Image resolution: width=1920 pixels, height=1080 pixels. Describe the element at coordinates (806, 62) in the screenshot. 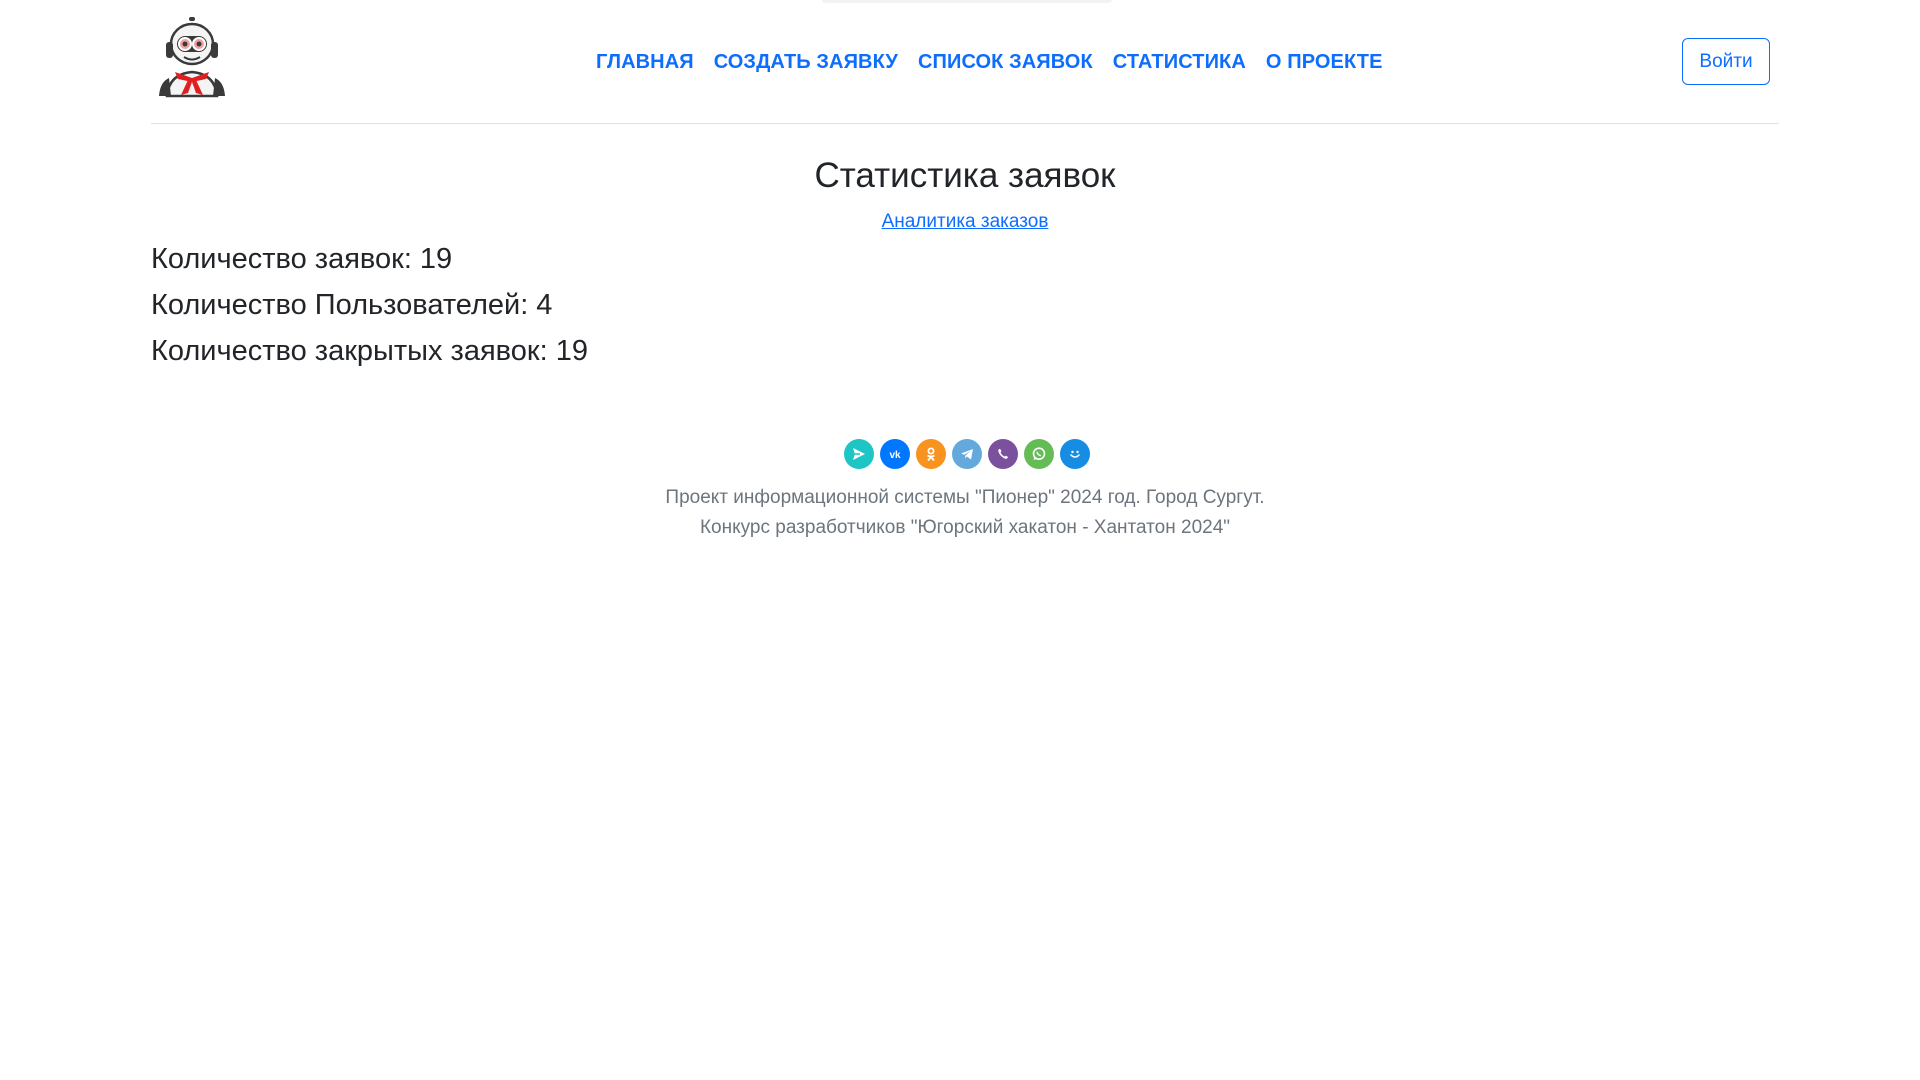

I see `nav-create-request: СОЗДАТЬ ЗАЯВКУ` at that location.